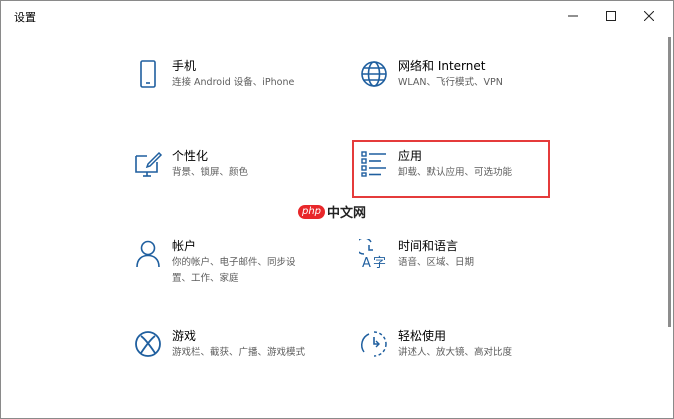 Image resolution: width=674 pixels, height=419 pixels. I want to click on close-button, so click(649, 16).